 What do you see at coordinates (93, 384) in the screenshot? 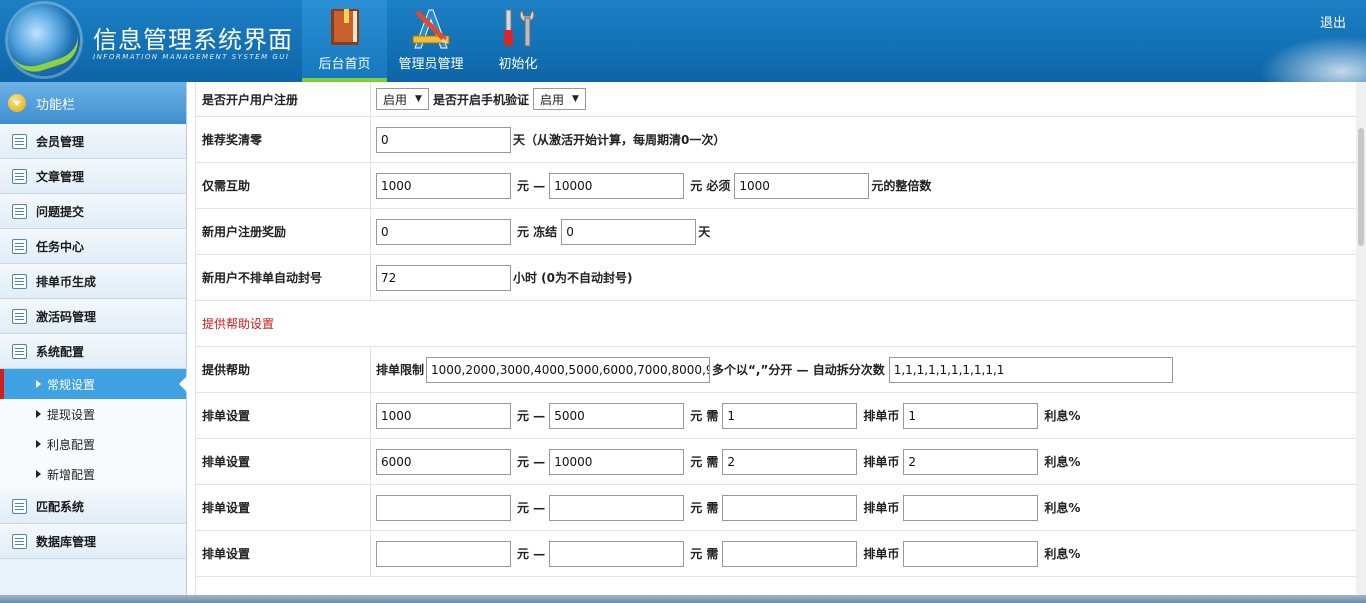
I see `sidebar-subitem-general: 常规设置` at bounding box center [93, 384].